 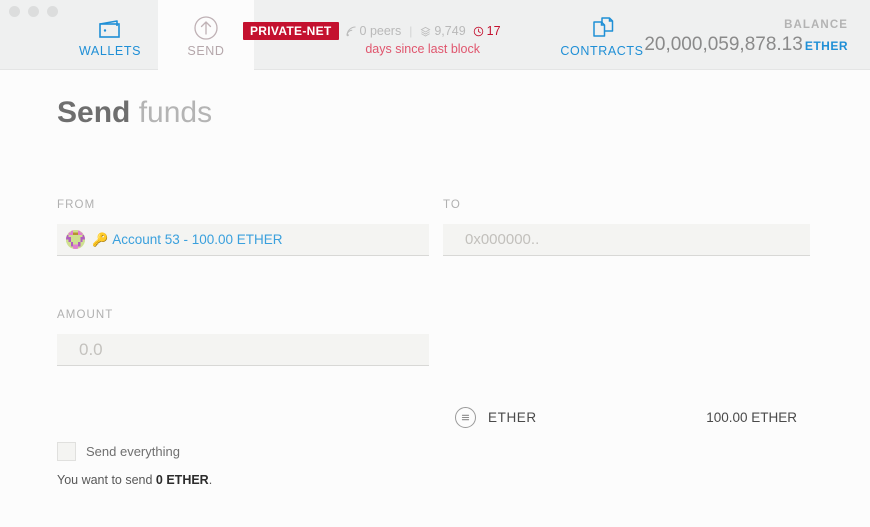 What do you see at coordinates (134, 113) in the screenshot?
I see `page-title: Send funds` at bounding box center [134, 113].